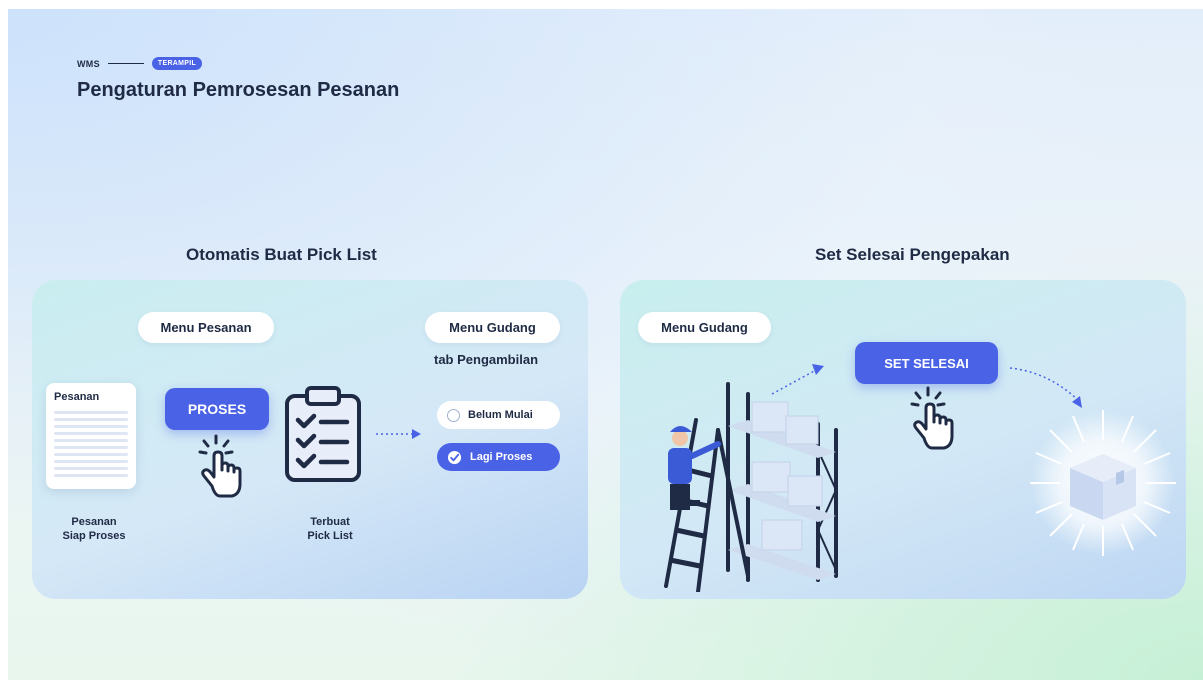  What do you see at coordinates (330, 536) in the screenshot?
I see `caption-line-2: Pick List` at bounding box center [330, 536].